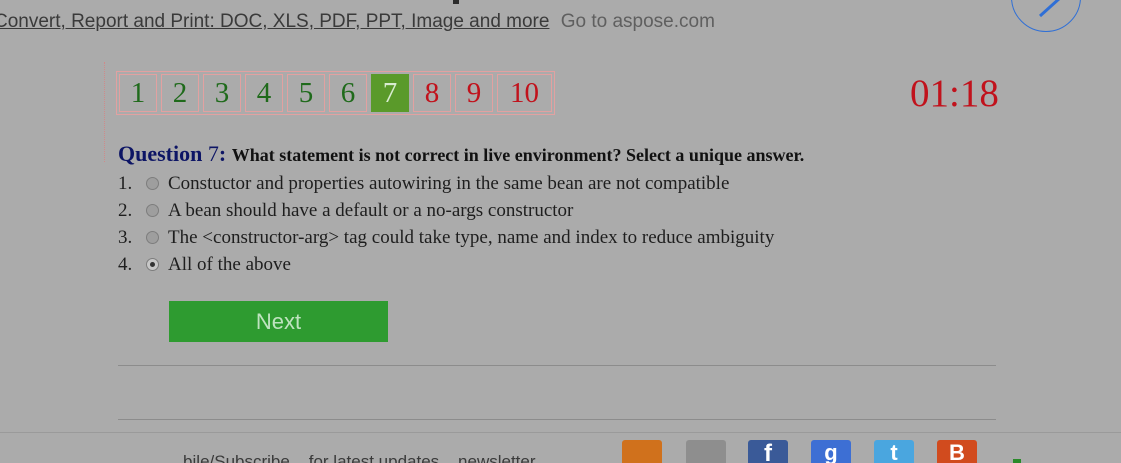  What do you see at coordinates (831, 451) in the screenshot?
I see `google-plus-icon: g` at bounding box center [831, 451].